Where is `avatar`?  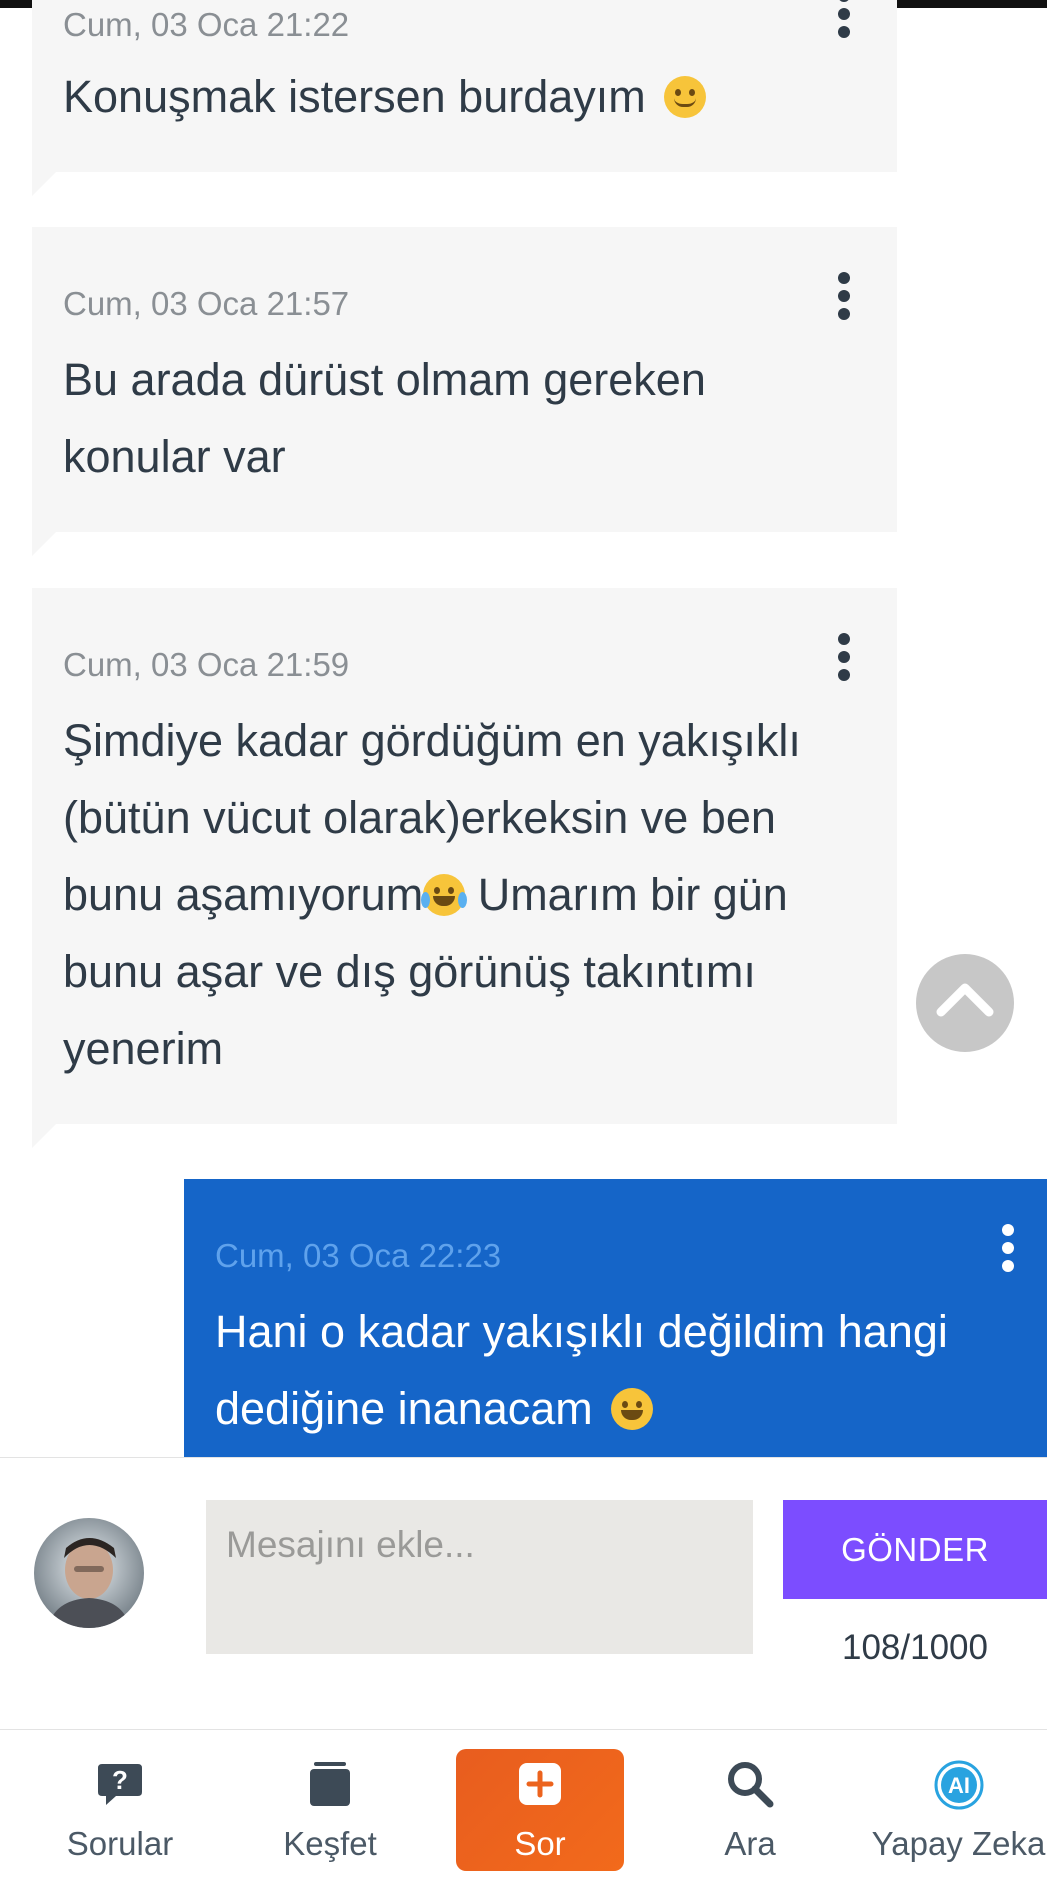 avatar is located at coordinates (89, 1573).